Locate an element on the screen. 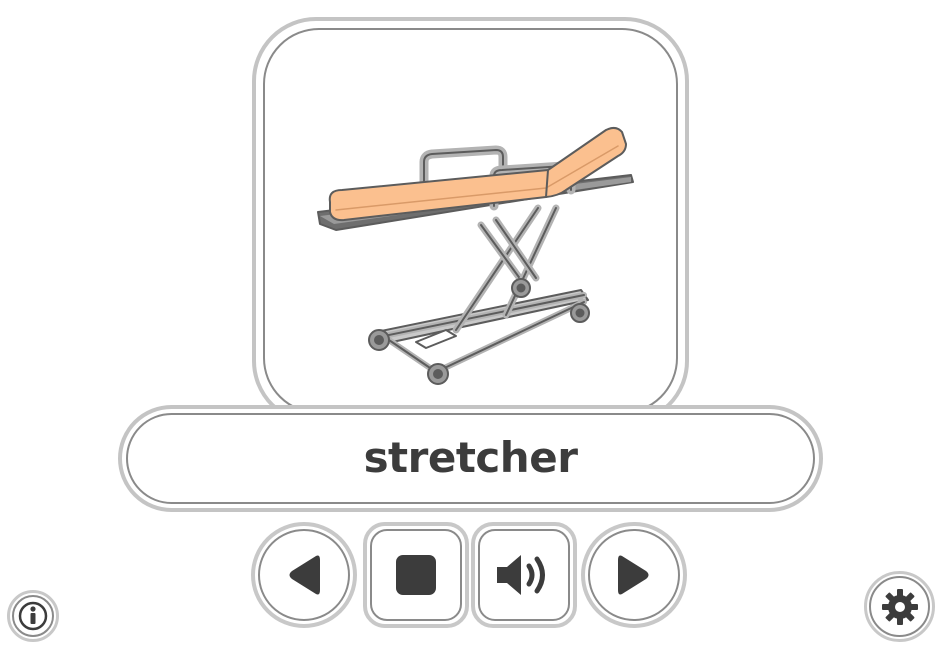 Image resolution: width=941 pixels, height=647 pixels. info-button is located at coordinates (33, 616).